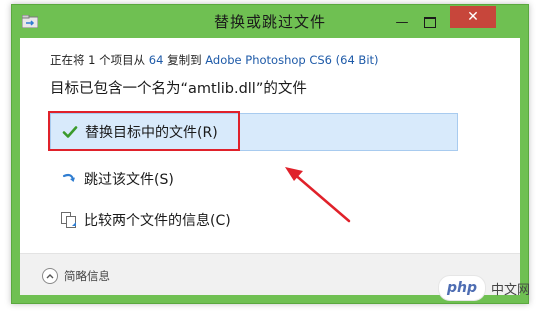  I want to click on close-icon: ✕, so click(473, 17).